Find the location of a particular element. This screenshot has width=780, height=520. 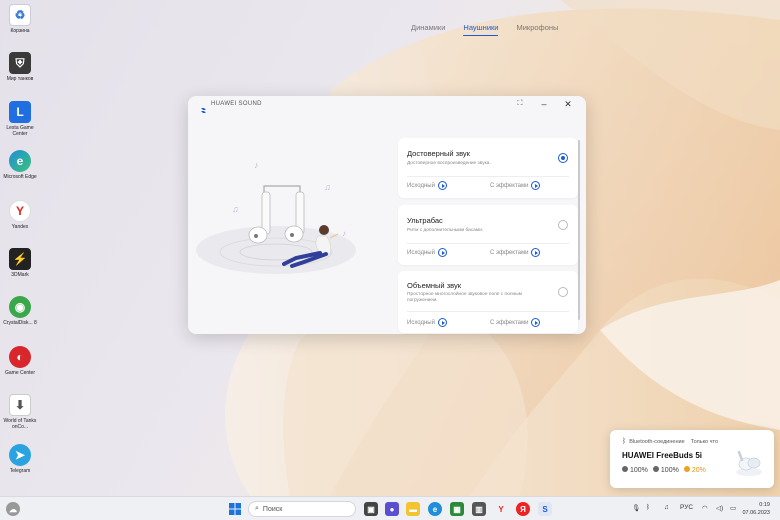

recycle-bin-icon: ♻ is located at coordinates (20, 15).